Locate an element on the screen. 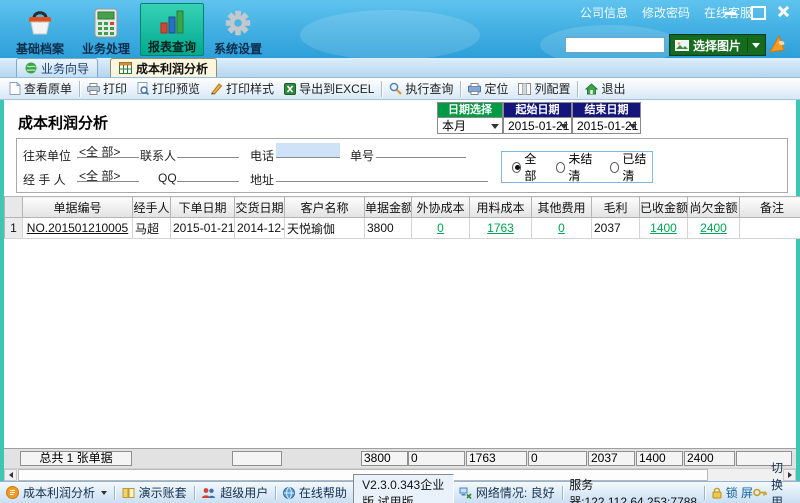 The height and width of the screenshot is (503, 800). column-header: 单据编号 is located at coordinates (77, 207).